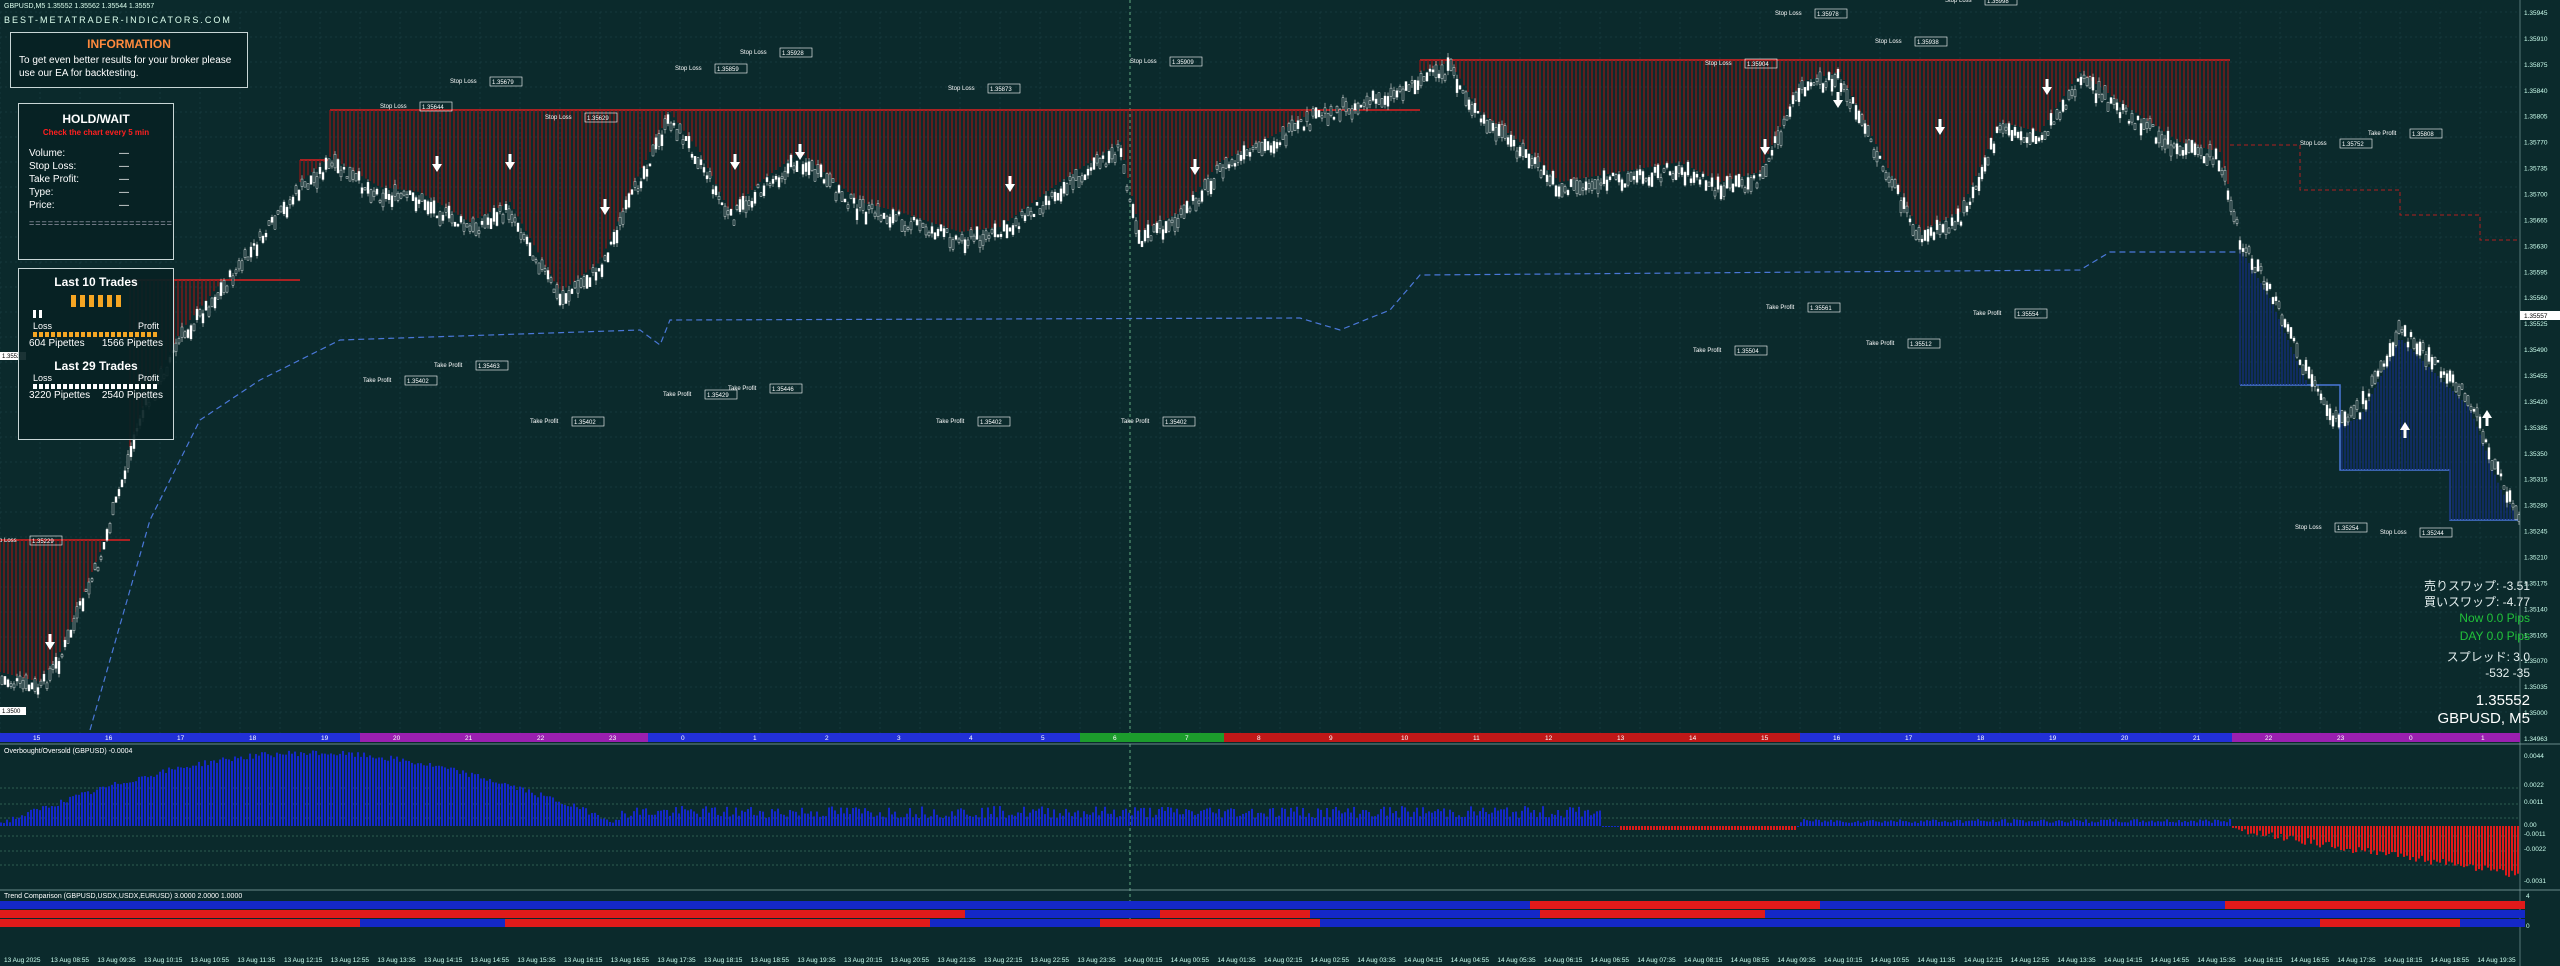 This screenshot has height=966, width=2560. What do you see at coordinates (1821, 309) in the screenshot?
I see `take-profit-price: 1.35561` at bounding box center [1821, 309].